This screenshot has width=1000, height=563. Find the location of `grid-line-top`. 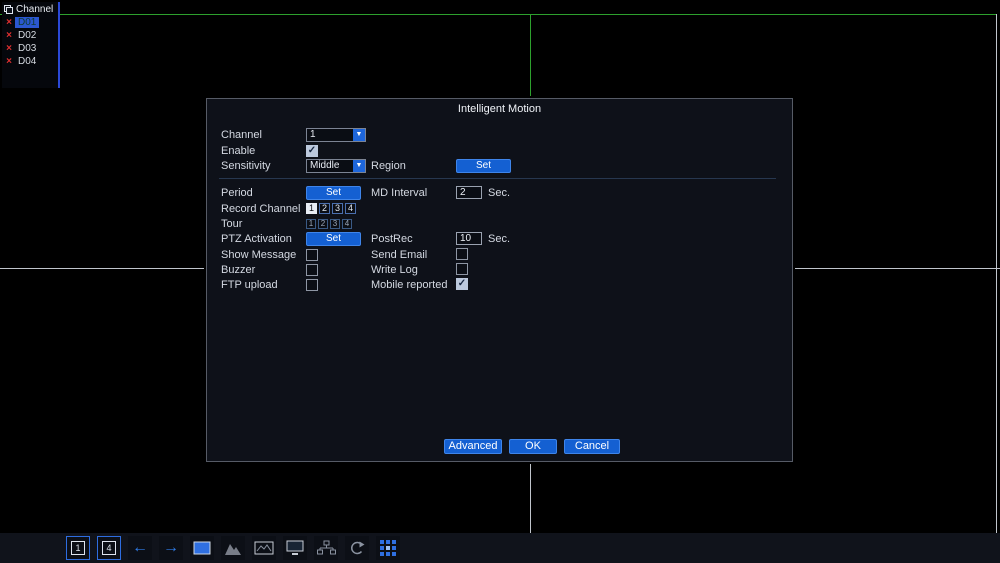

grid-line-top is located at coordinates (498, 14).